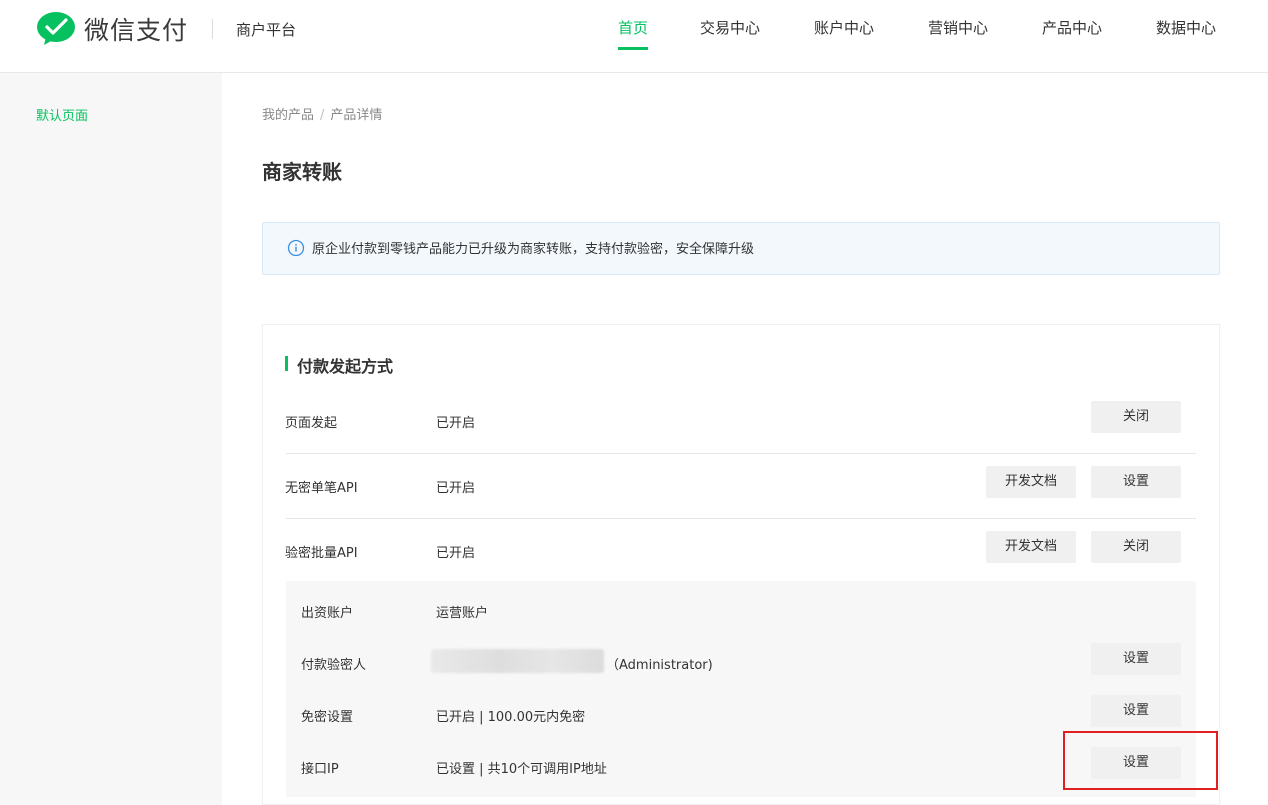 The width and height of the screenshot is (1268, 805). I want to click on info-notice: 原企业付款到零钱产品能力已升级为商家转账，支持付款验密，安全保障升级, so click(741, 248).